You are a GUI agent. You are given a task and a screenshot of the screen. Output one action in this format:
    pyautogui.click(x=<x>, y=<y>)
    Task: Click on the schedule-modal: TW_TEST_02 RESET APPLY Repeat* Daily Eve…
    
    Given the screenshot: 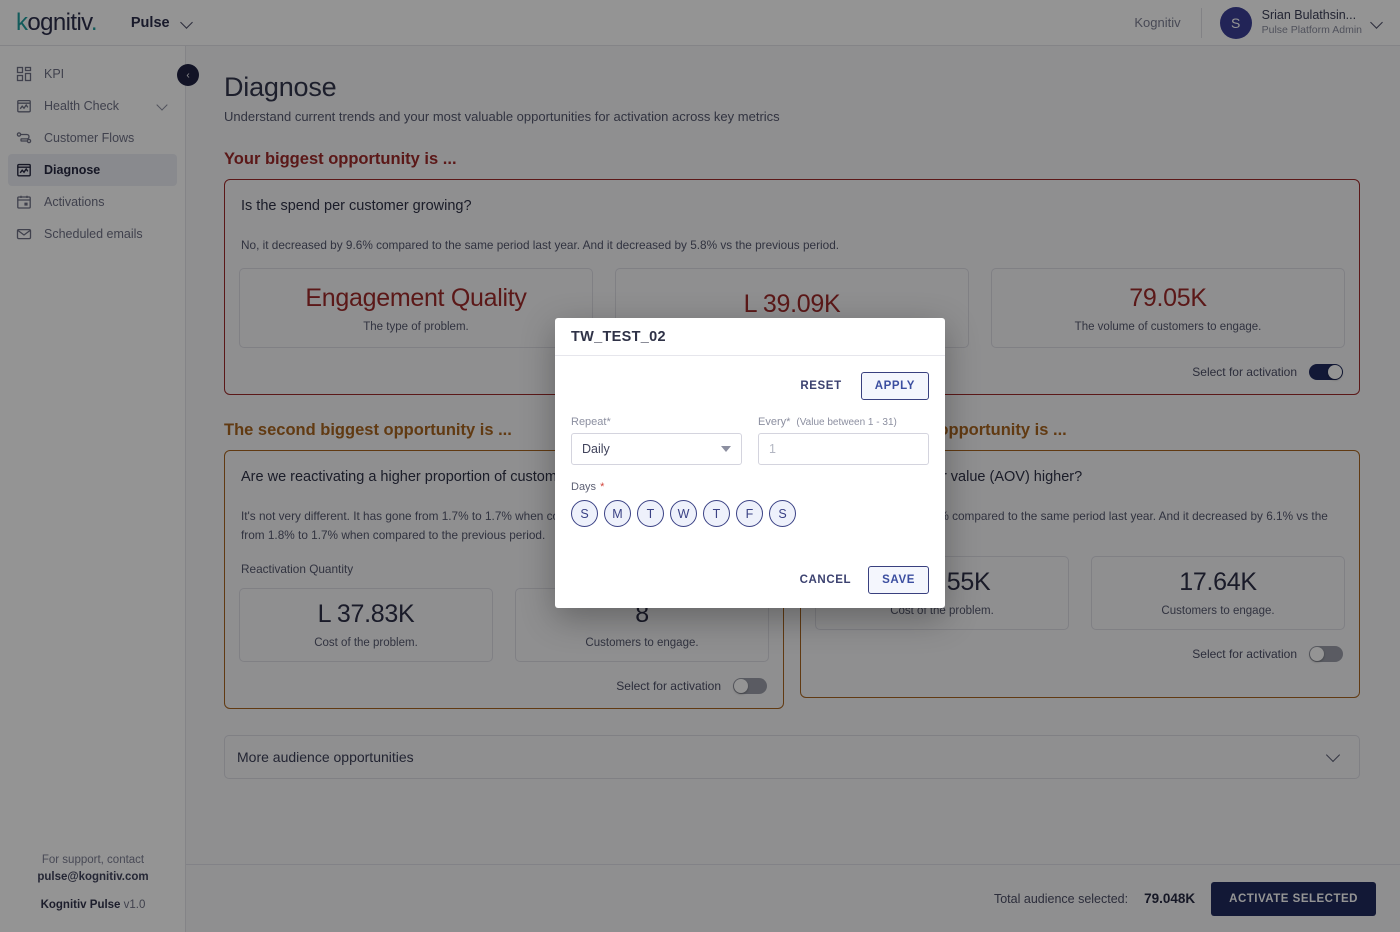 What is the action you would take?
    pyautogui.click(x=750, y=463)
    